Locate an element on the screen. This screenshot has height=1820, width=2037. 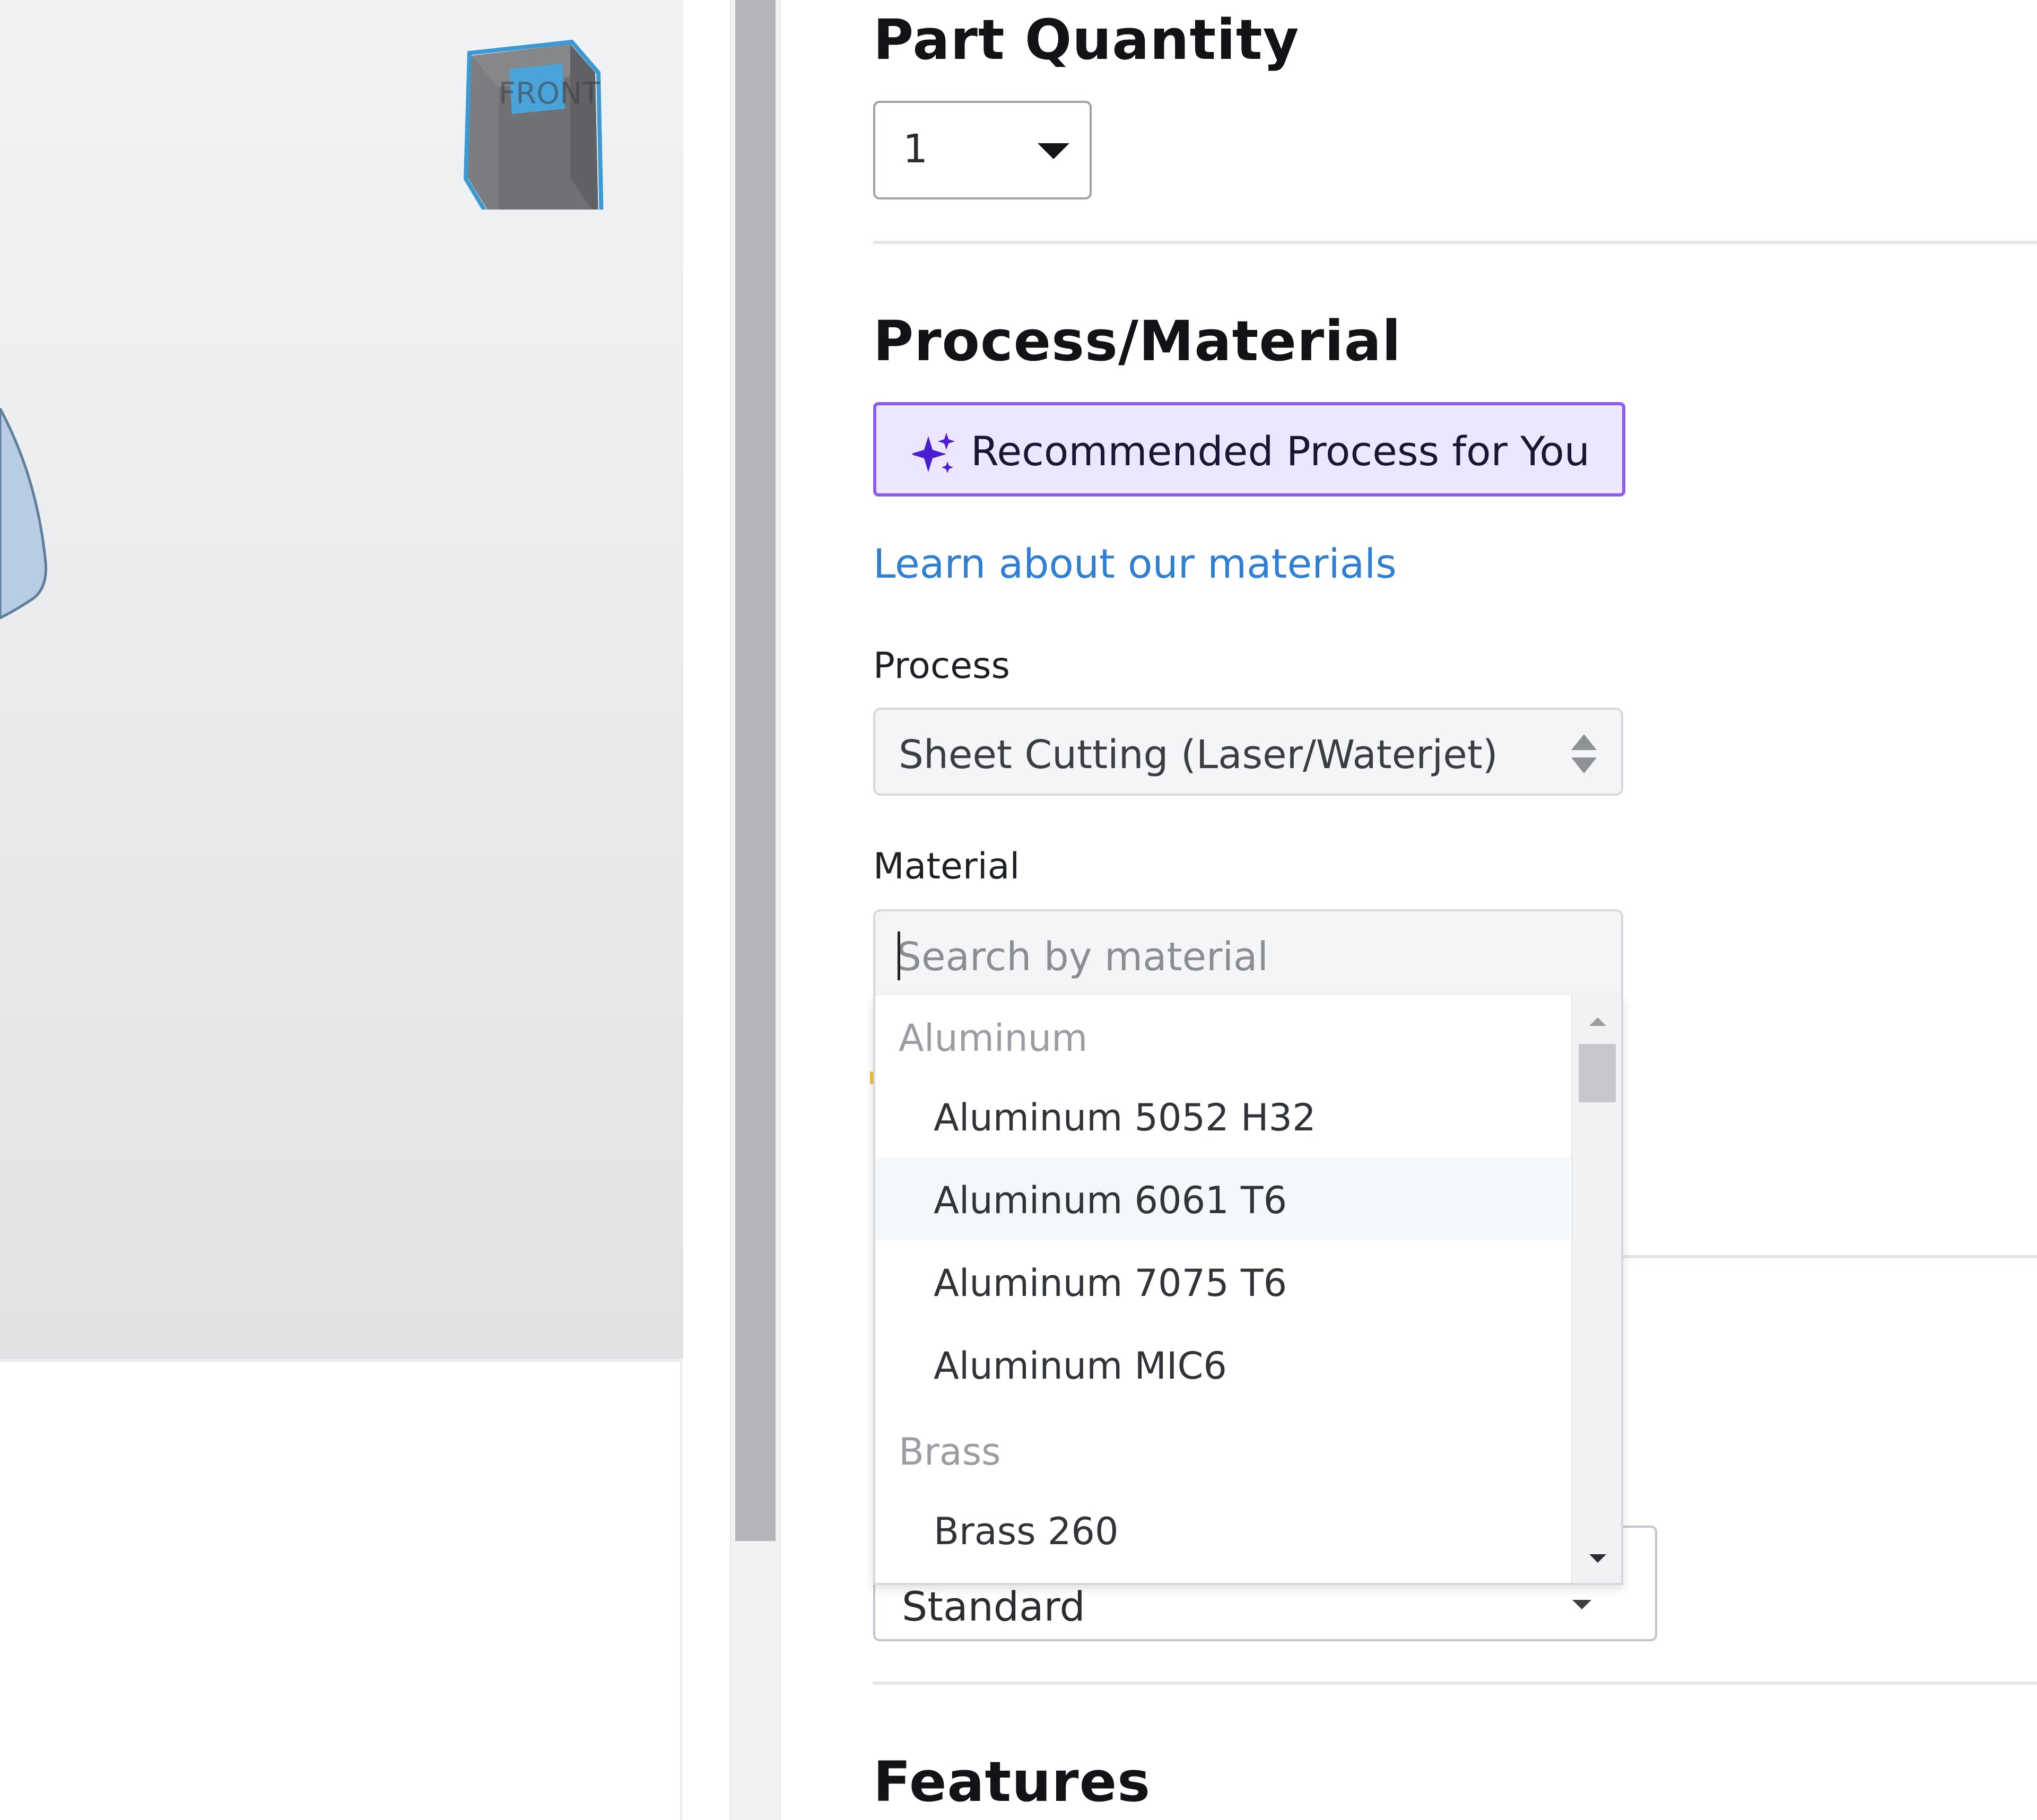
viewport-footer is located at coordinates (341, 1589).